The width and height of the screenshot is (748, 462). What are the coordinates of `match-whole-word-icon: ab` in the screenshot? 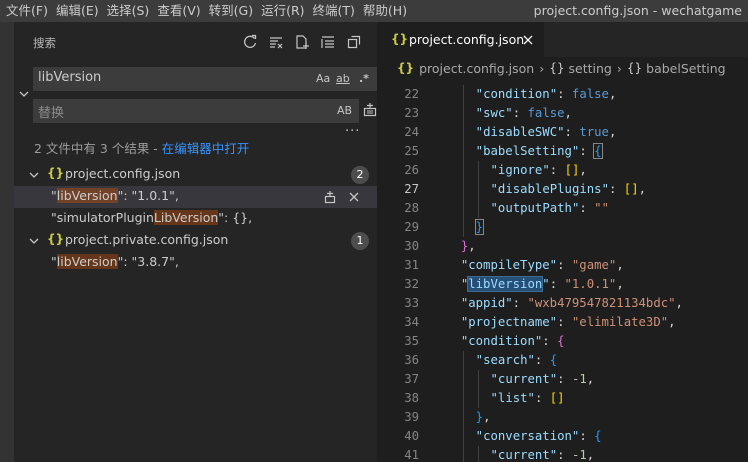 It's located at (343, 79).